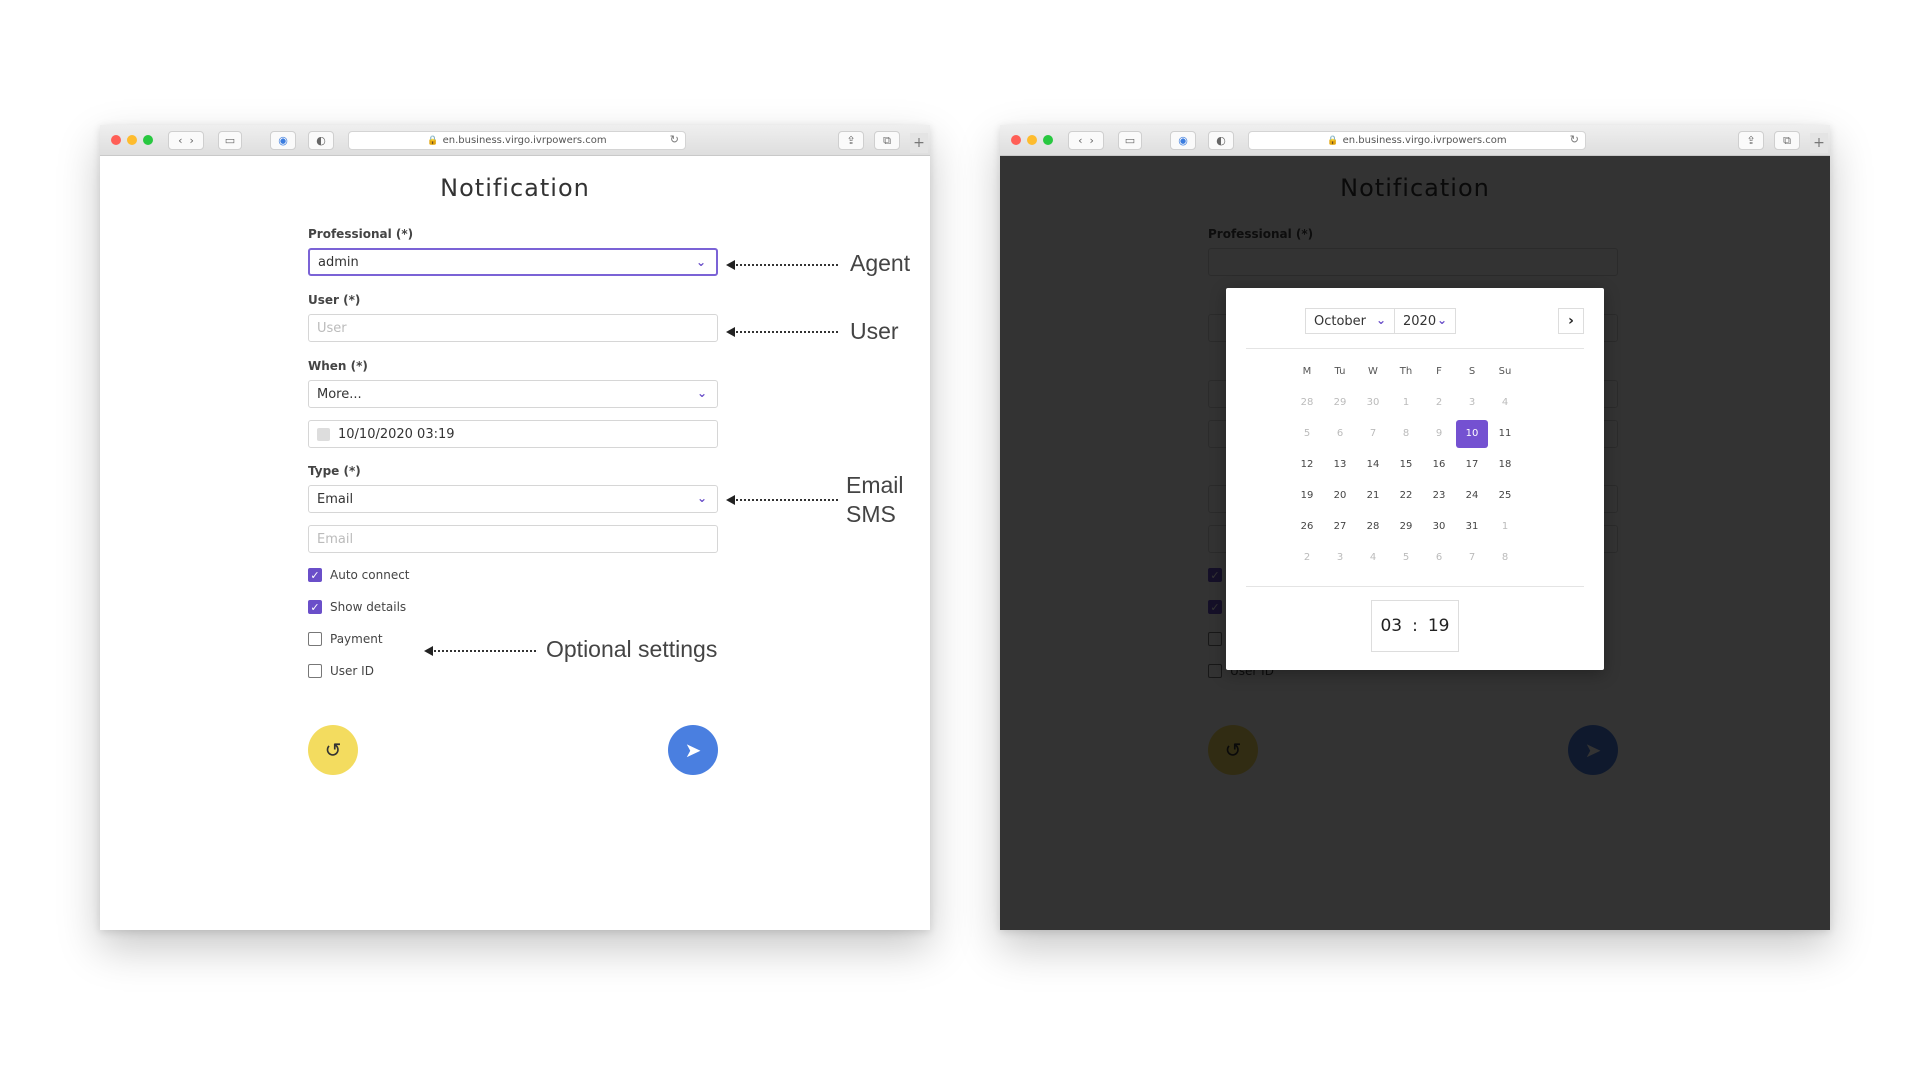 The height and width of the screenshot is (1080, 1920). Describe the element at coordinates (513, 394) in the screenshot. I see `when-select: More... ⌄` at that location.